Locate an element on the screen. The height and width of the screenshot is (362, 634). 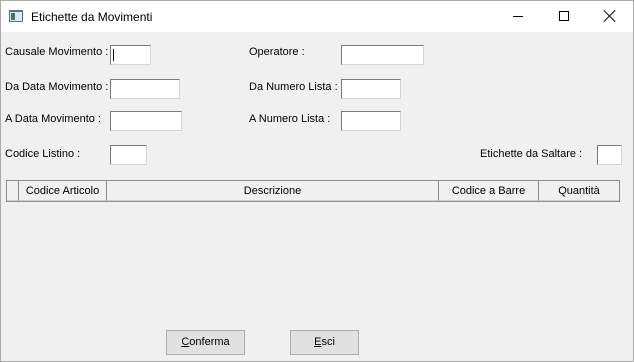
esci-label-rest: sci is located at coordinates (328, 342).